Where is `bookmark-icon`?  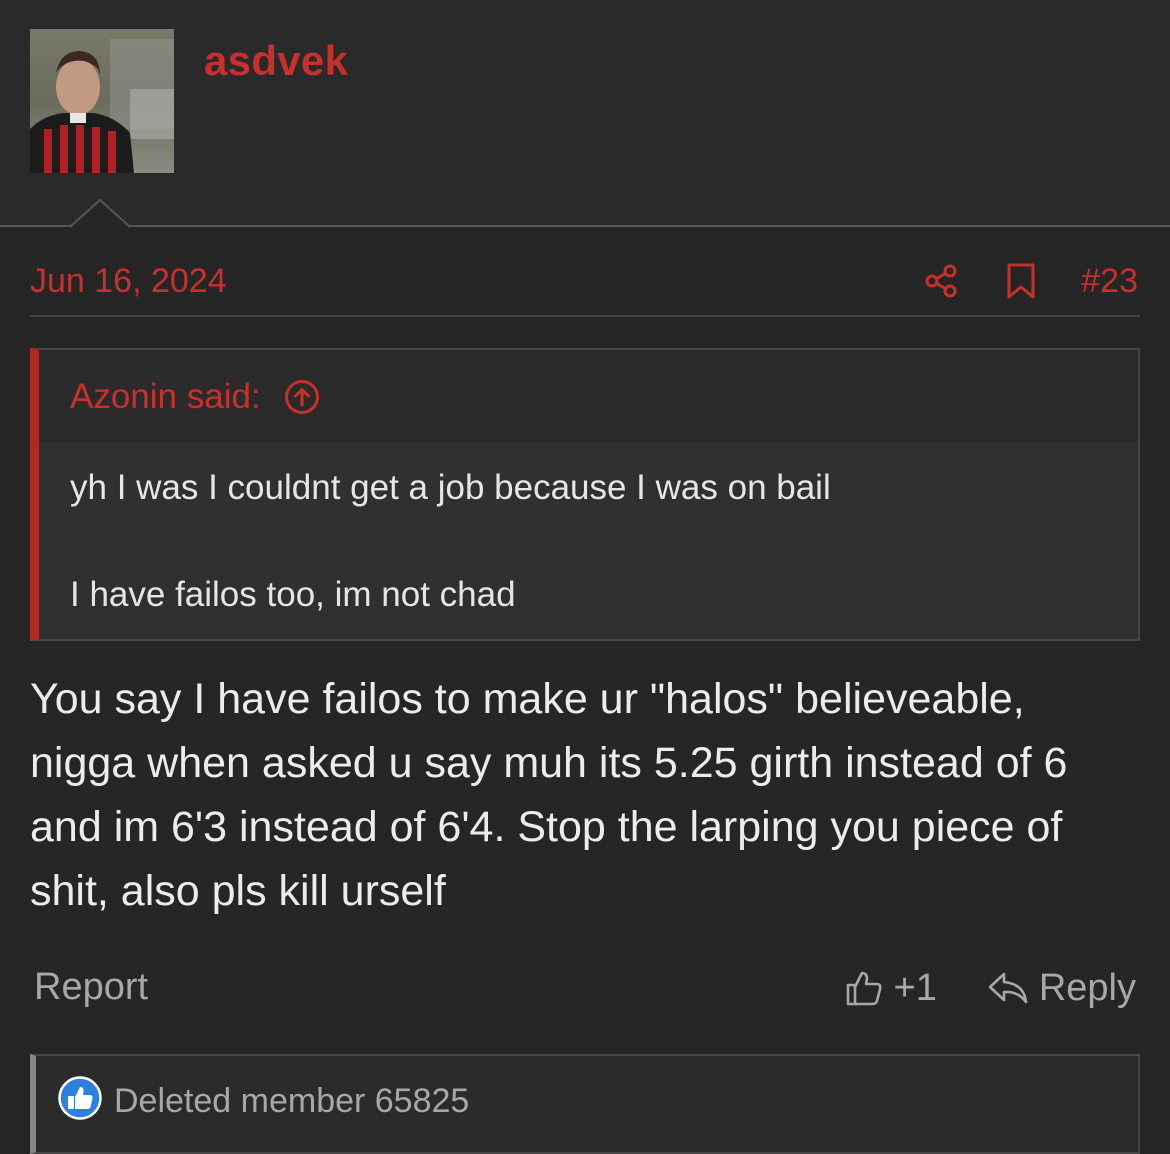 bookmark-icon is located at coordinates (1021, 281).